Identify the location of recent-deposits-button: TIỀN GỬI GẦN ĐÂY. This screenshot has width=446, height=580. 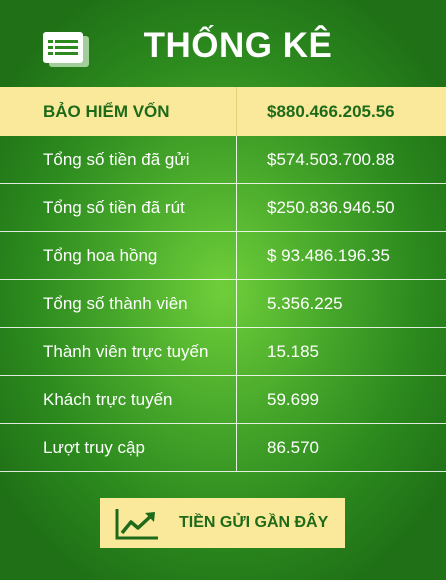
(222, 523).